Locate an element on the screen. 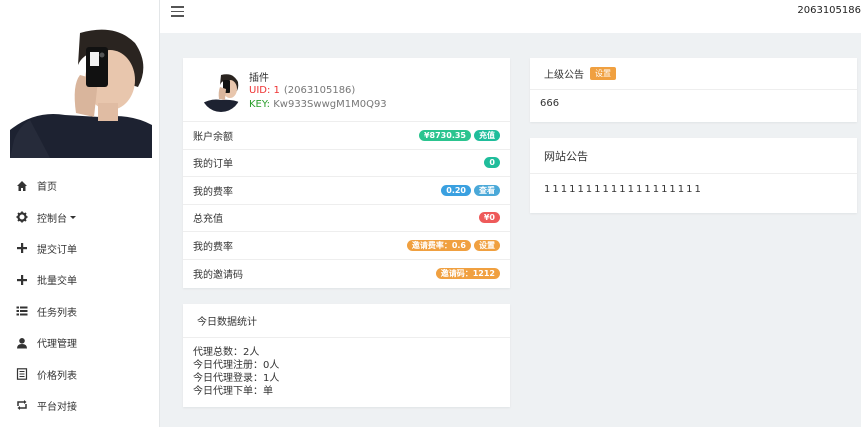  key-label: KEY: is located at coordinates (260, 104).